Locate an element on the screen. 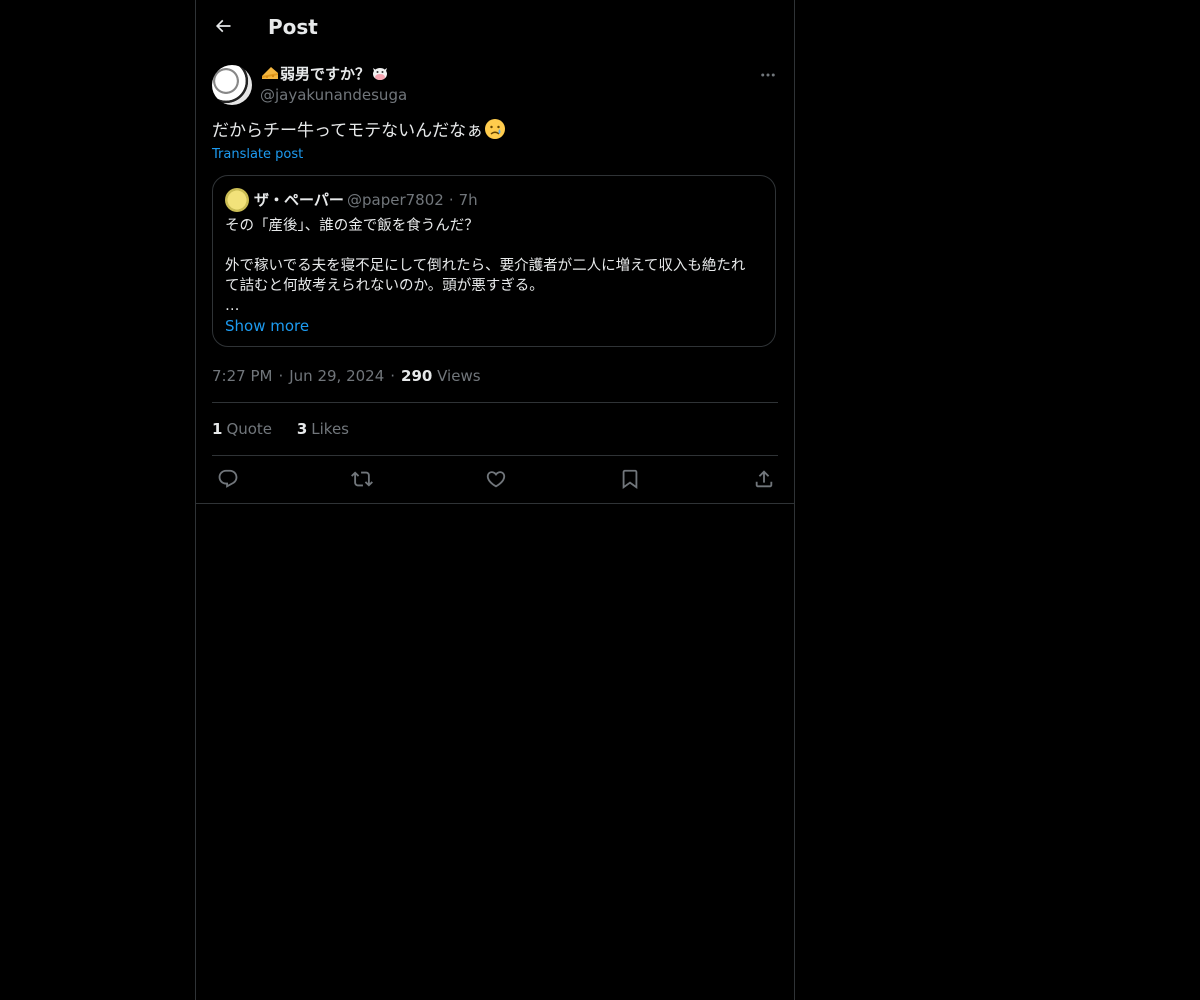 The width and height of the screenshot is (1200, 1000). views-count: 290 is located at coordinates (417, 376).